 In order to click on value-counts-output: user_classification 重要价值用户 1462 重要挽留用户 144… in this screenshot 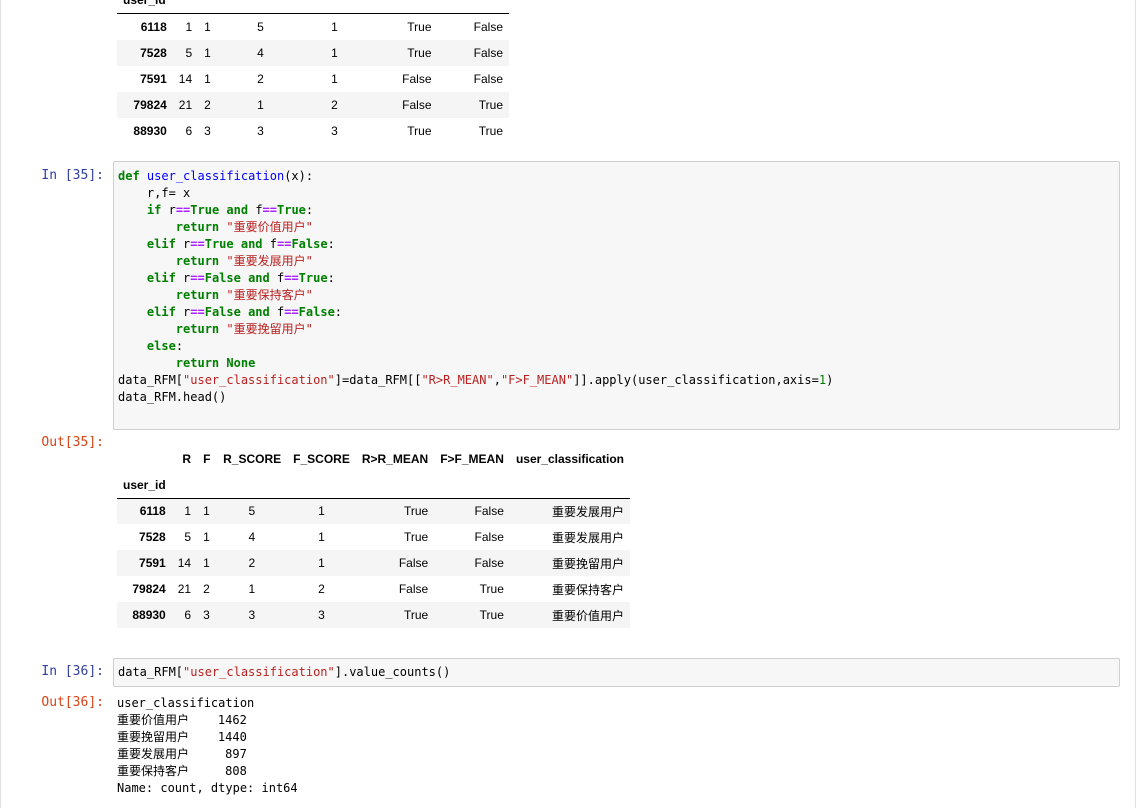, I will do `click(207, 746)`.